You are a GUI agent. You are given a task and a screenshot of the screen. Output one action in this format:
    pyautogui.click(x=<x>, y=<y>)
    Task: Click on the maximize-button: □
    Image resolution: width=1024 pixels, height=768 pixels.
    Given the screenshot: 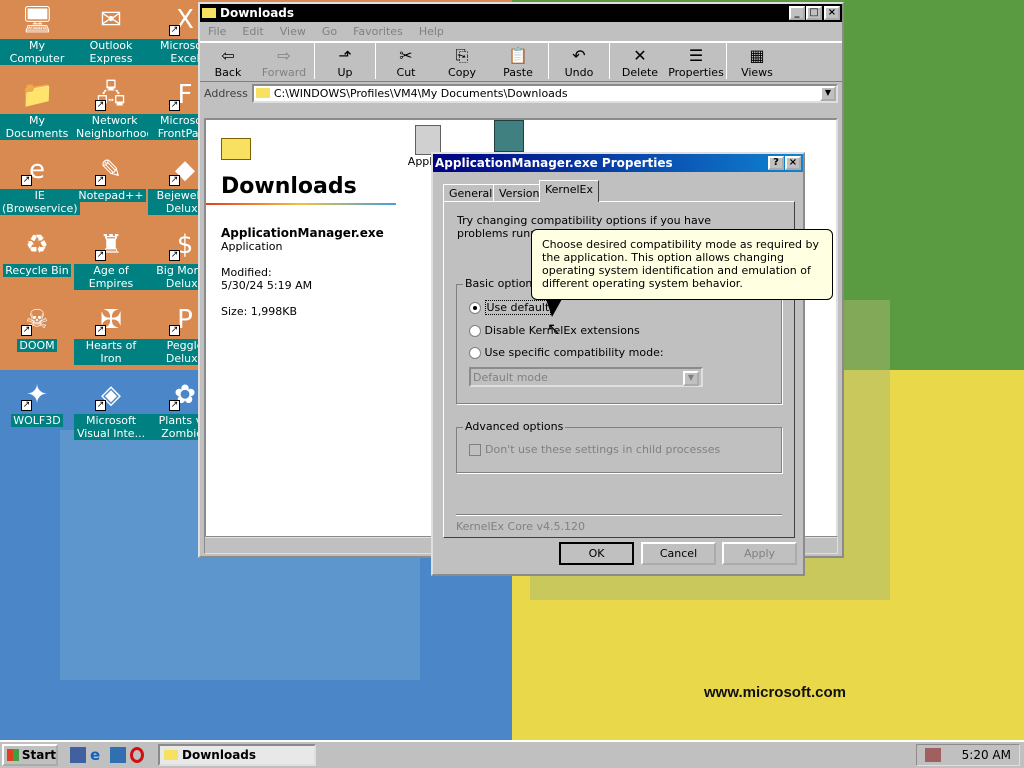 What is the action you would take?
    pyautogui.click(x=814, y=13)
    